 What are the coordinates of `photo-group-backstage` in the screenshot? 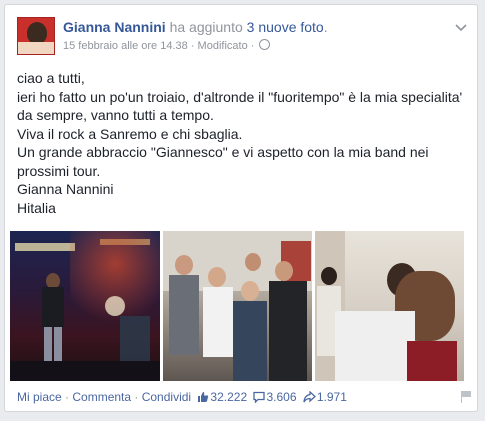 It's located at (237, 306).